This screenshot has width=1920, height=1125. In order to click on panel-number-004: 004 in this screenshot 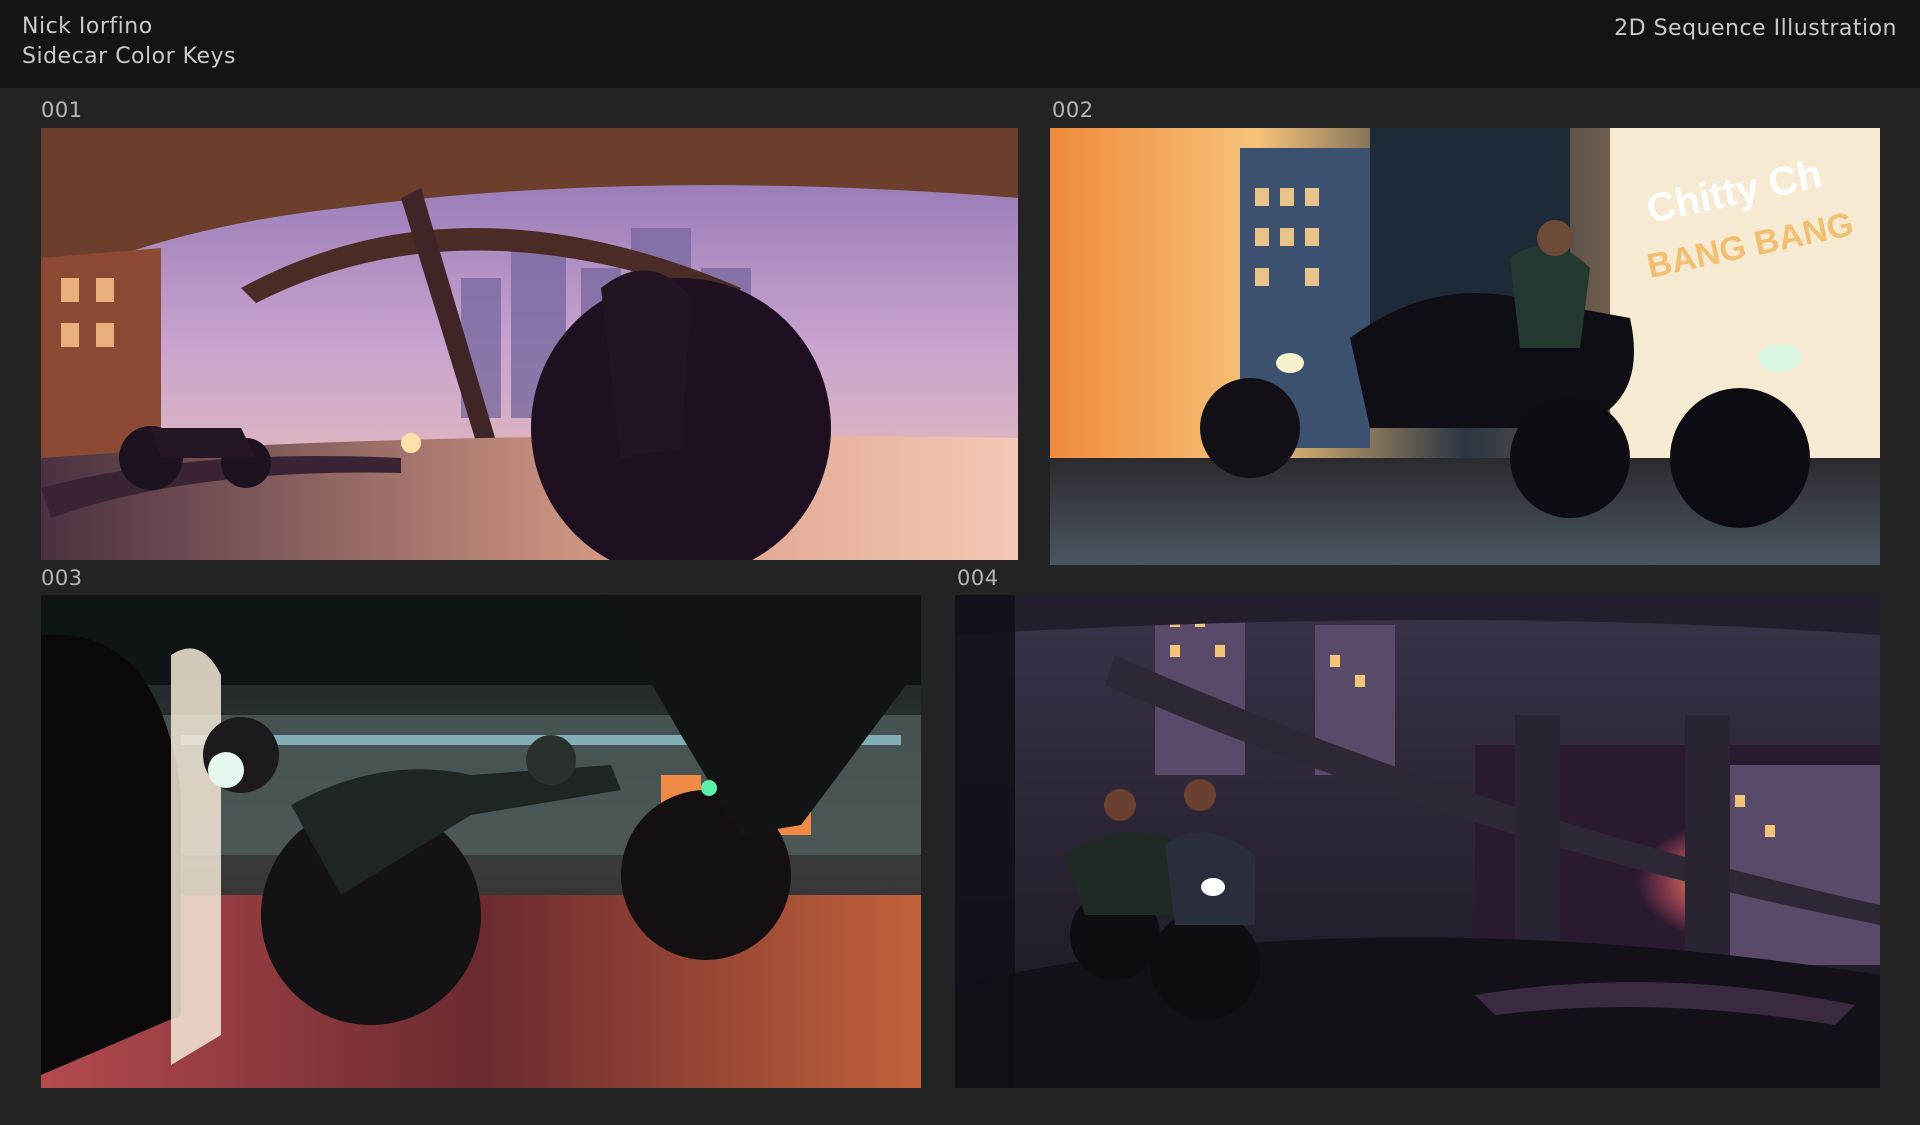, I will do `click(978, 578)`.